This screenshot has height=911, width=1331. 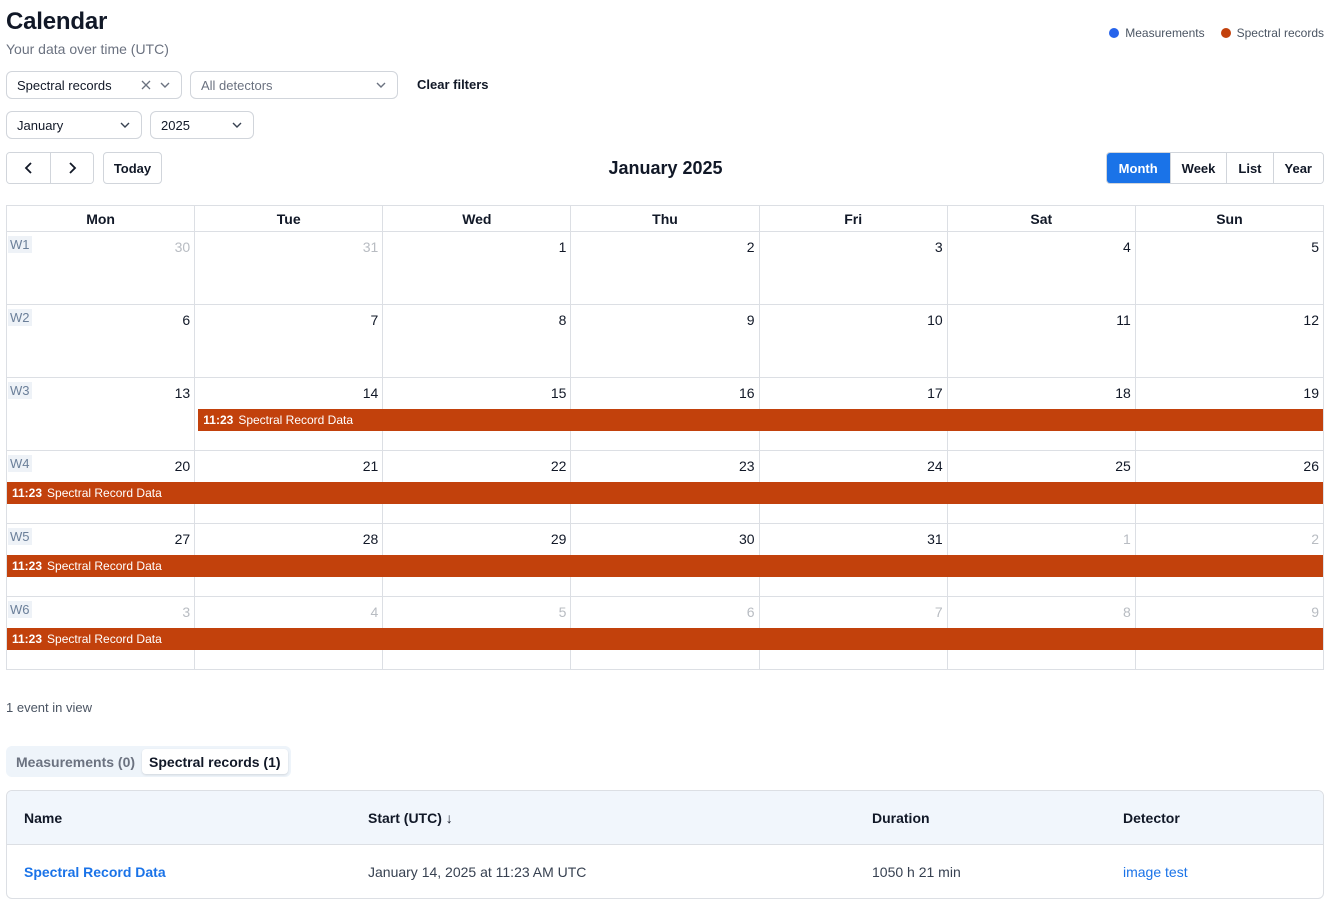 What do you see at coordinates (476, 218) in the screenshot?
I see `weekday-wed: Wed` at bounding box center [476, 218].